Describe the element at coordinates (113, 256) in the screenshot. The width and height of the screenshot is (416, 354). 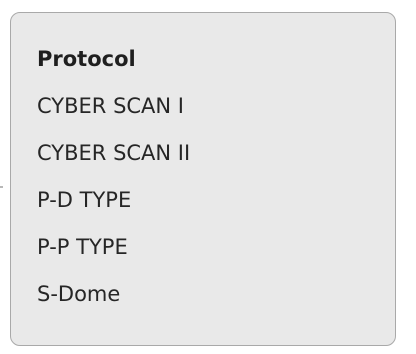
I see `option-p-p-type: P-P TYPE` at that location.